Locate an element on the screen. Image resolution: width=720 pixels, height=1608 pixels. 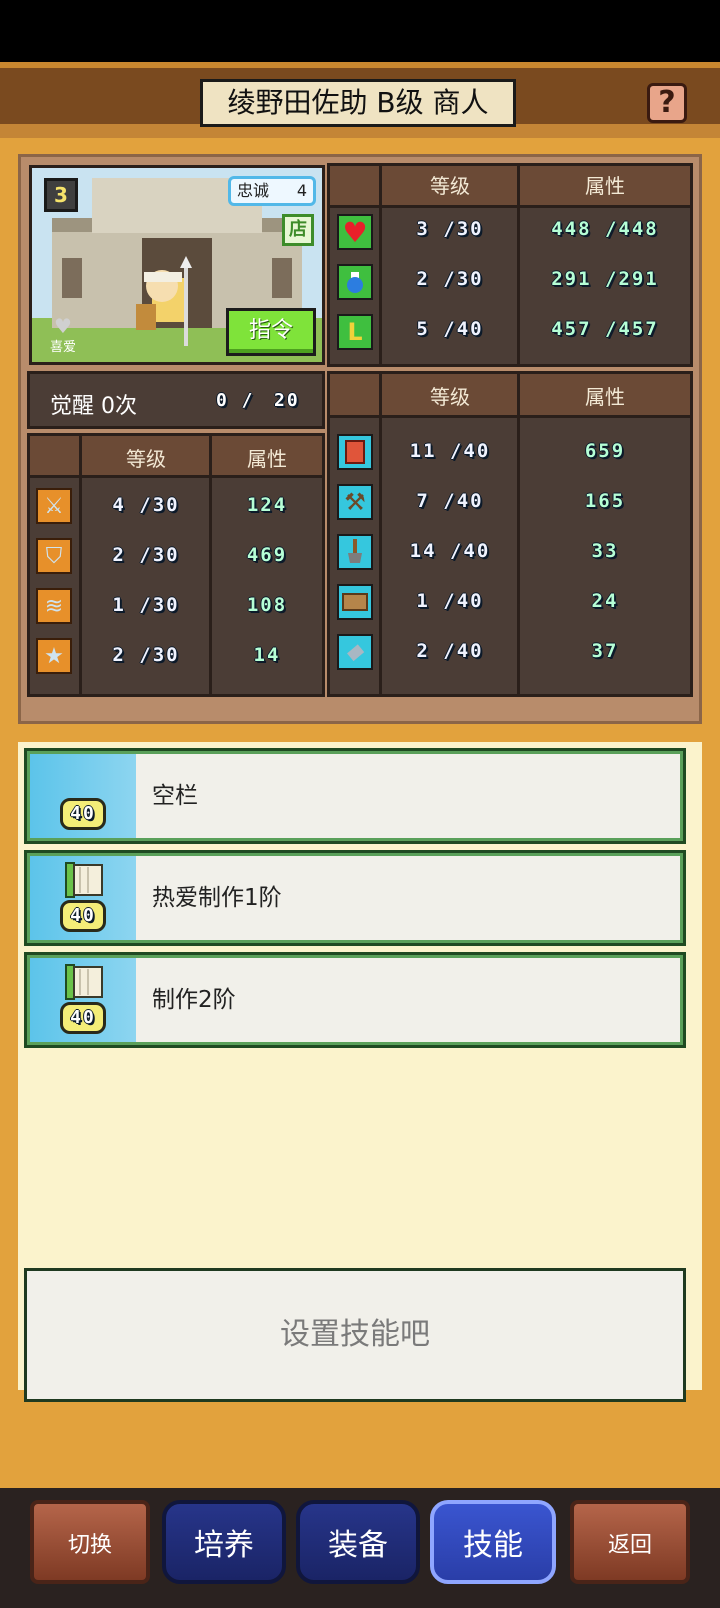
favorite-toggle: ♥ 喜爱 is located at coordinates (63, 337).